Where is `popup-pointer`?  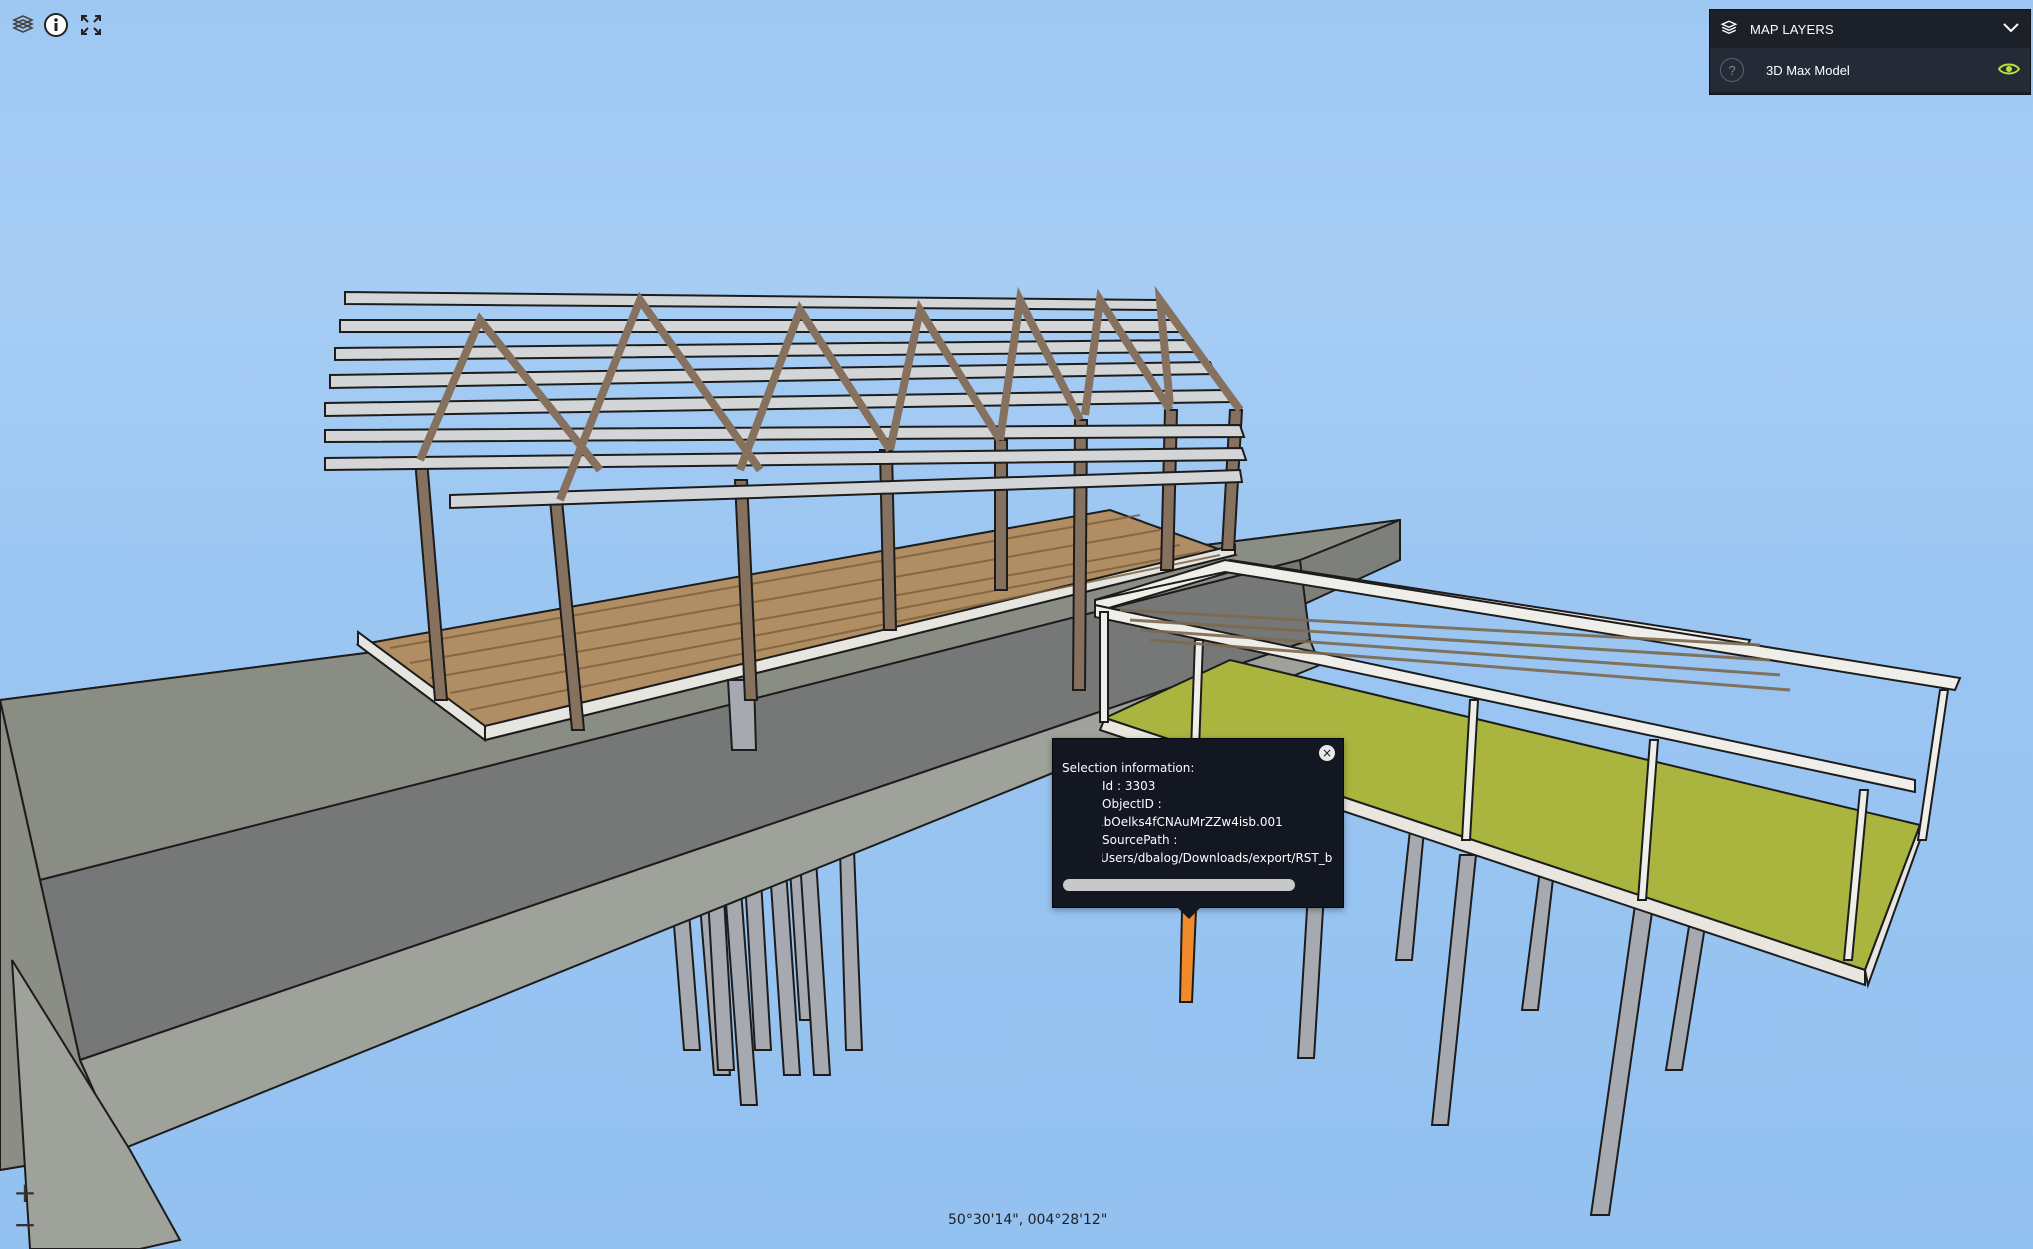
popup-pointer is located at coordinates (1189, 913).